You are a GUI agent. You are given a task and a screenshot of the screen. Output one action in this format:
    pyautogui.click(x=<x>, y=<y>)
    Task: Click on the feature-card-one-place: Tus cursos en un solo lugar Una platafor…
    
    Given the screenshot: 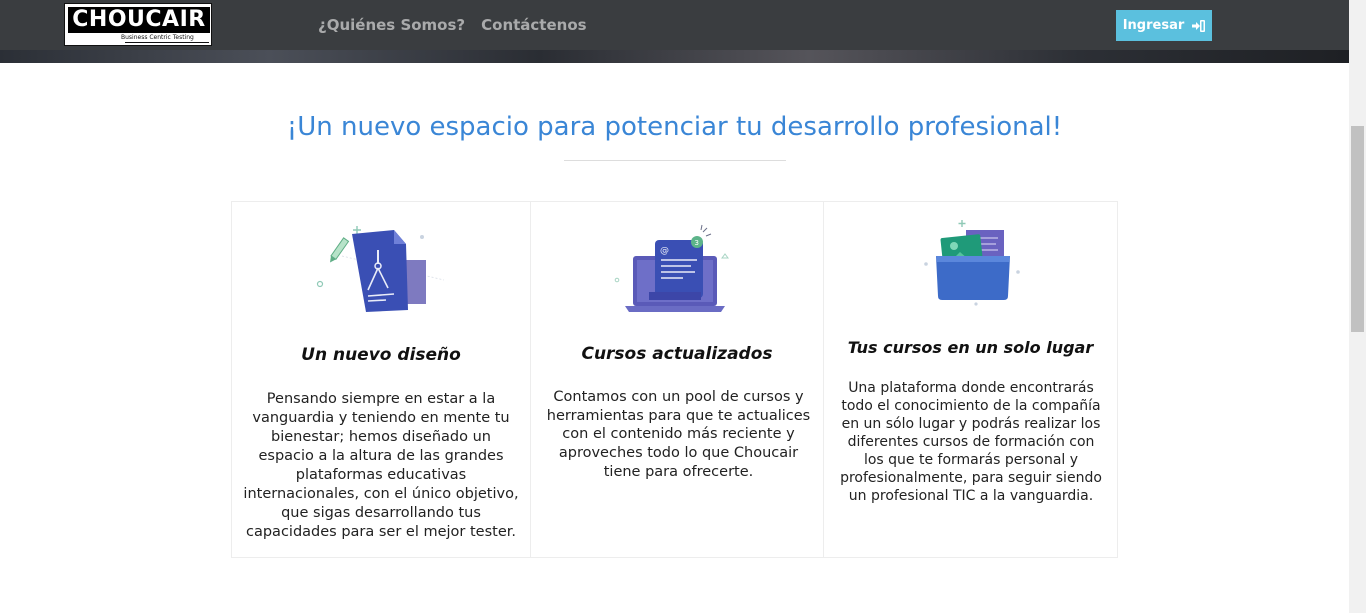 What is the action you would take?
    pyautogui.click(x=970, y=379)
    